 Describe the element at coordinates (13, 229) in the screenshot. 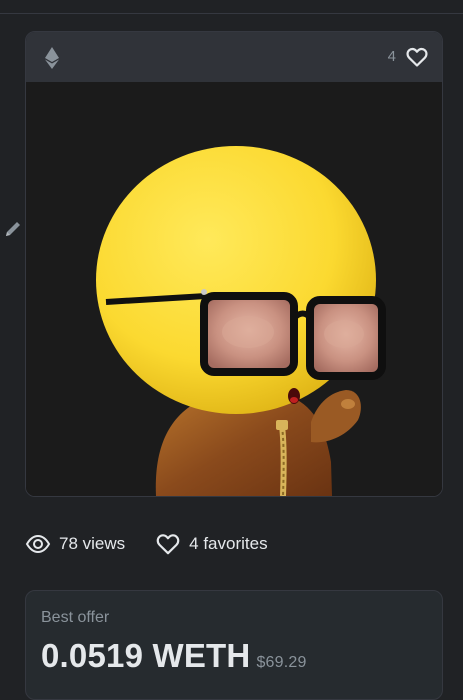

I see `edit-pencil-icon` at that location.